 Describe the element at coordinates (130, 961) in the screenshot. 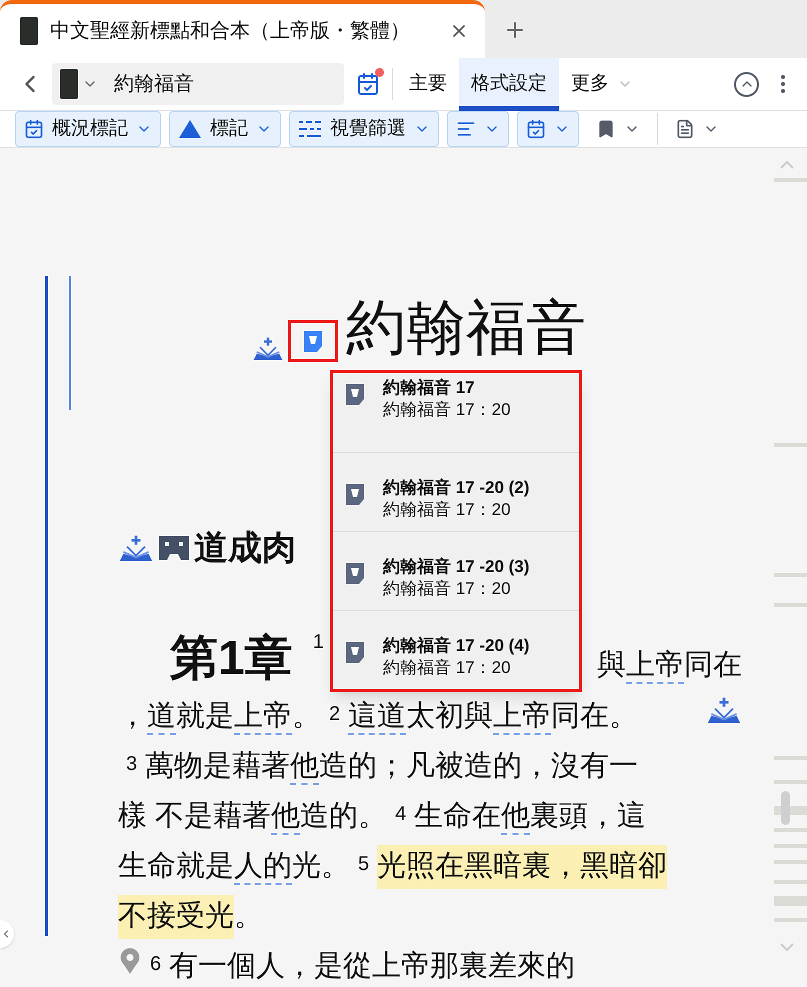

I see `pin-icon` at that location.